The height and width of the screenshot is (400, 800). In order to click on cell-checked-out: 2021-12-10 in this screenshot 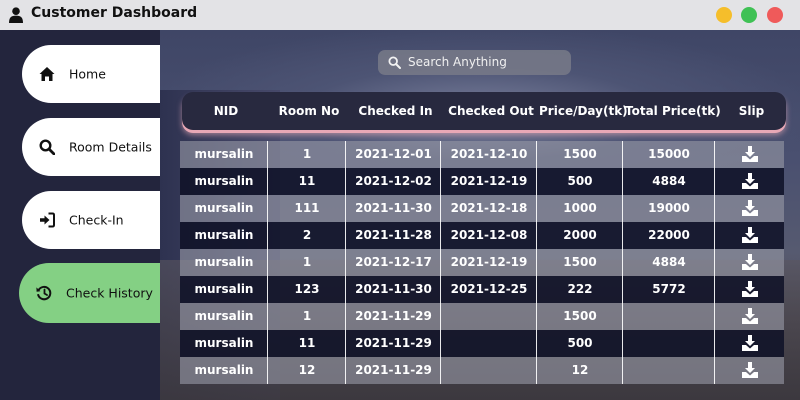, I will do `click(489, 154)`.